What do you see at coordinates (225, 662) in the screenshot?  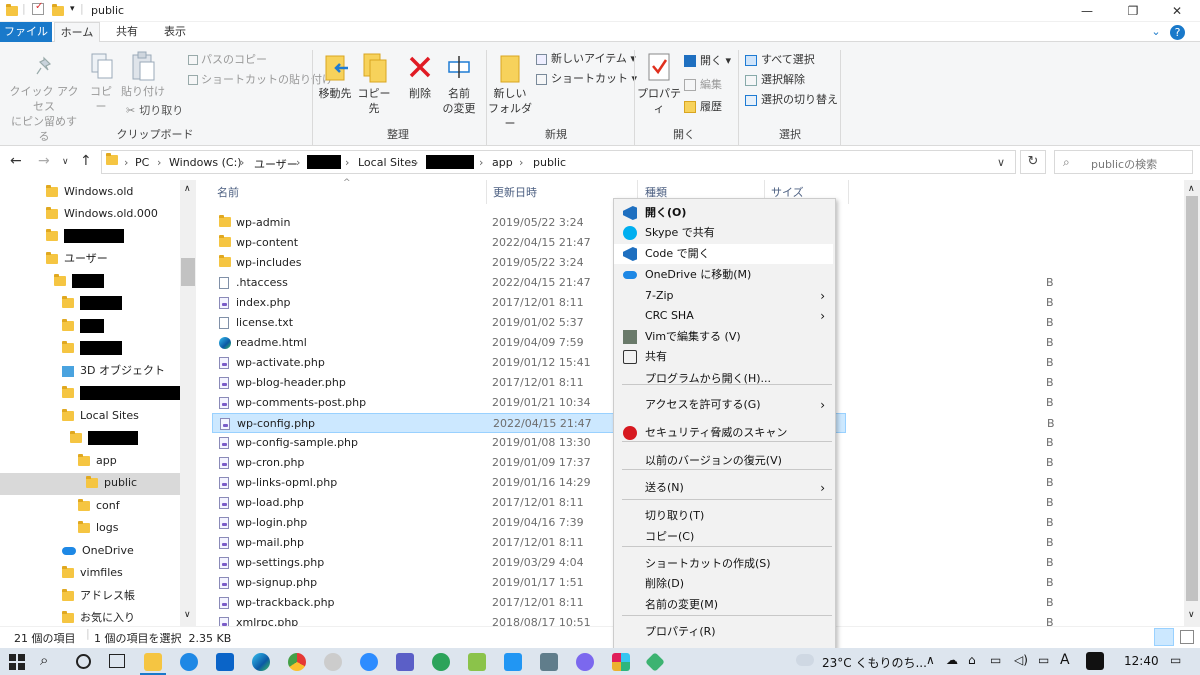 I see `outlook-taskbar-icon` at bounding box center [225, 662].